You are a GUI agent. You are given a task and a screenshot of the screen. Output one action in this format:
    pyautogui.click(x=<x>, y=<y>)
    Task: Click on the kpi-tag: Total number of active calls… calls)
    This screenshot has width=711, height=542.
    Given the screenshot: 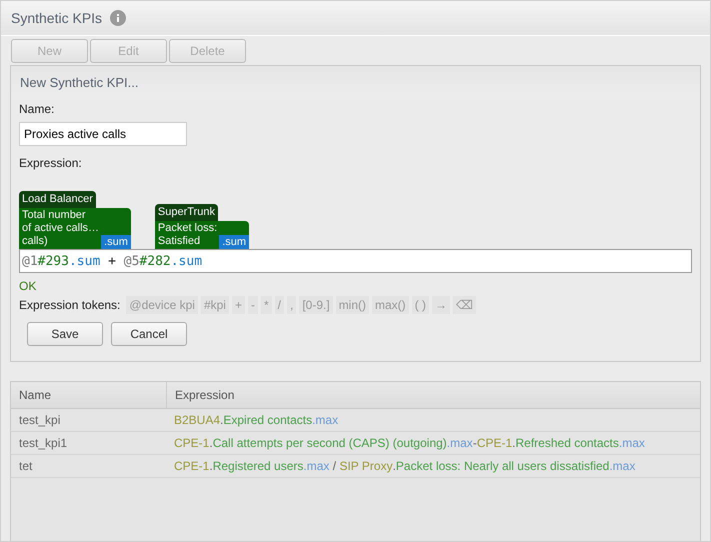 What is the action you would take?
    pyautogui.click(x=60, y=228)
    